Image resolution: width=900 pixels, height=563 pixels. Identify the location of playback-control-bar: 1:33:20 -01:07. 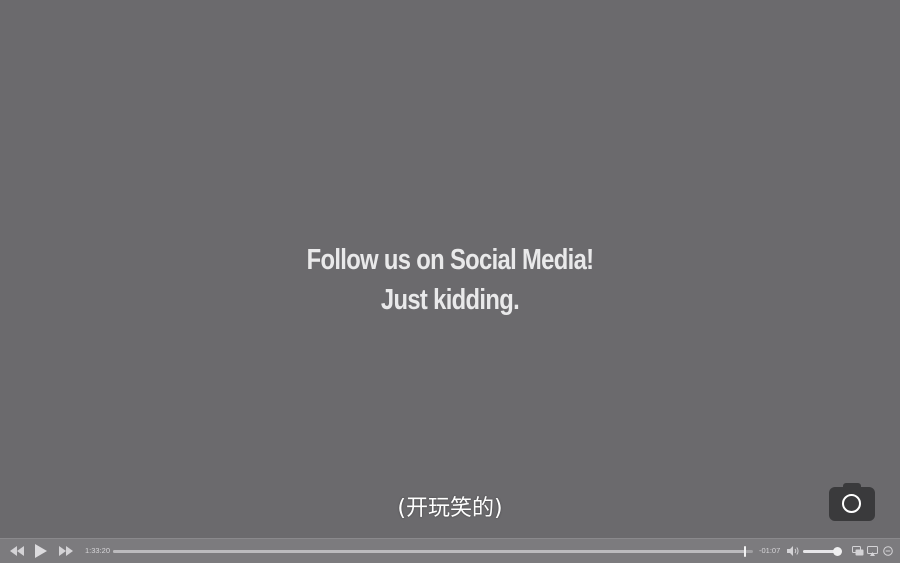
(450, 550).